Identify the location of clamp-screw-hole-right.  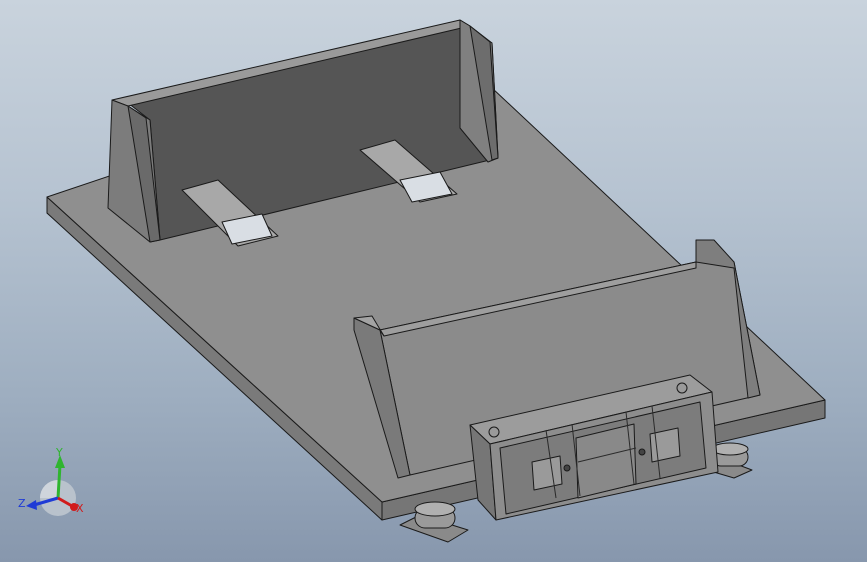
(642, 452).